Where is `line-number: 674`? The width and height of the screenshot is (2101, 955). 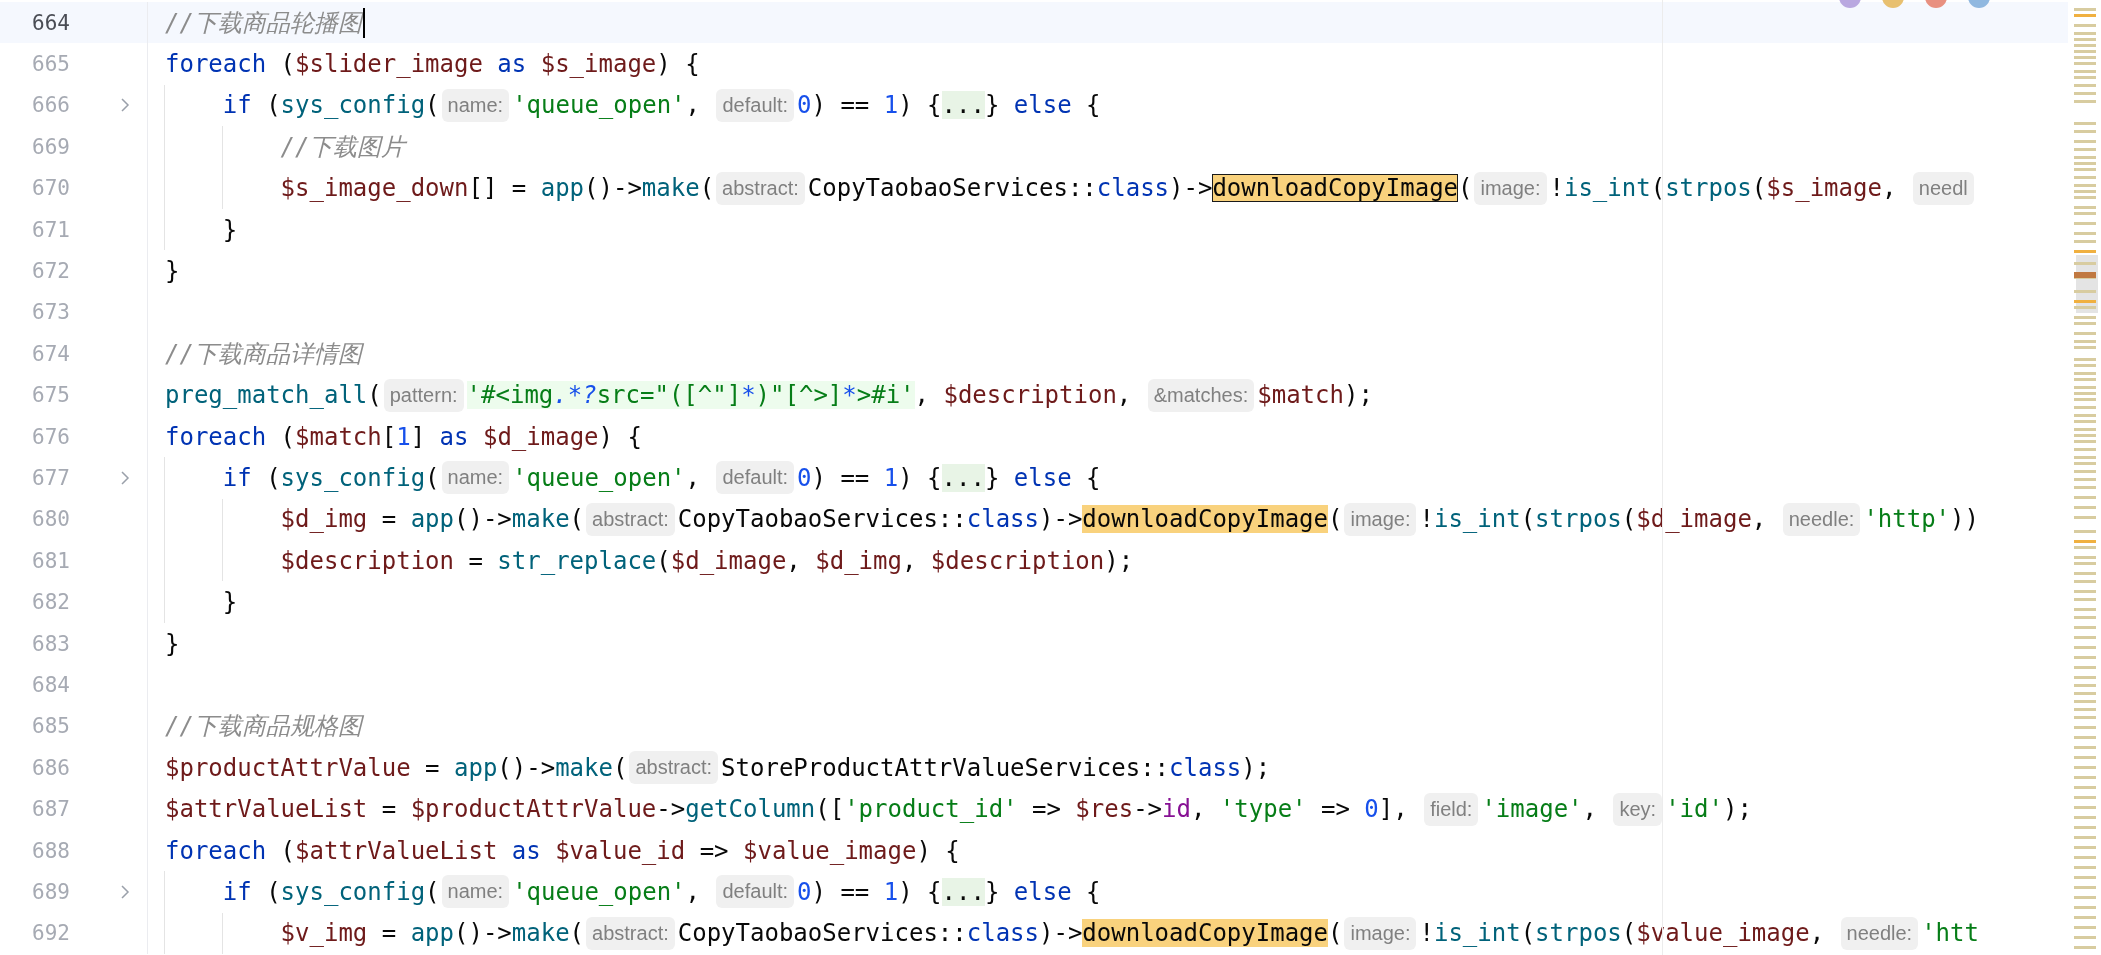 line-number: 674 is located at coordinates (50, 353).